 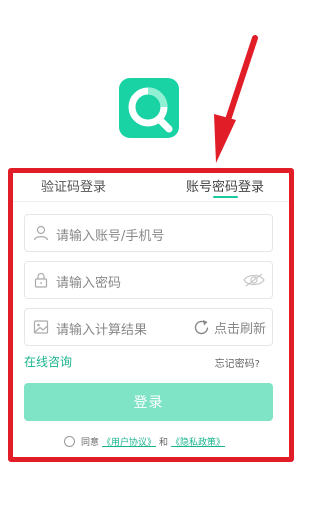 I want to click on tab-password-login: 账号密码登录, so click(x=225, y=185).